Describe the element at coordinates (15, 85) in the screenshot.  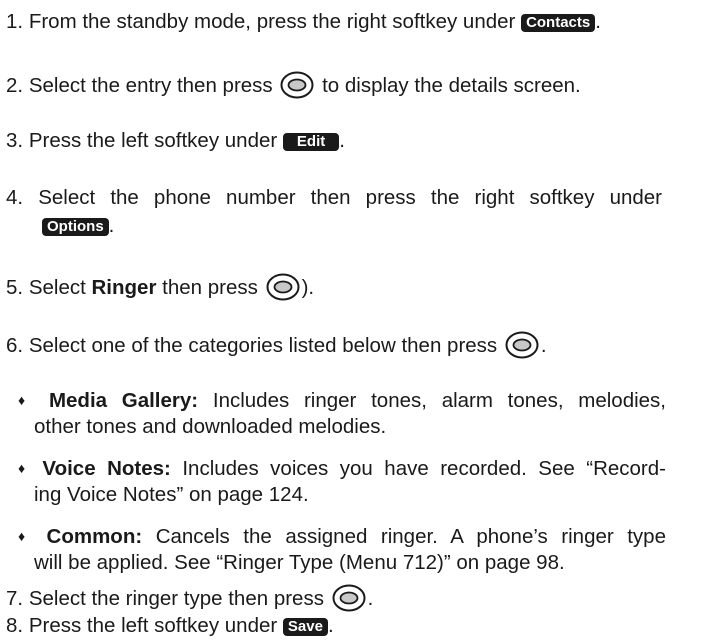
I see `step-number: 2.` at that location.